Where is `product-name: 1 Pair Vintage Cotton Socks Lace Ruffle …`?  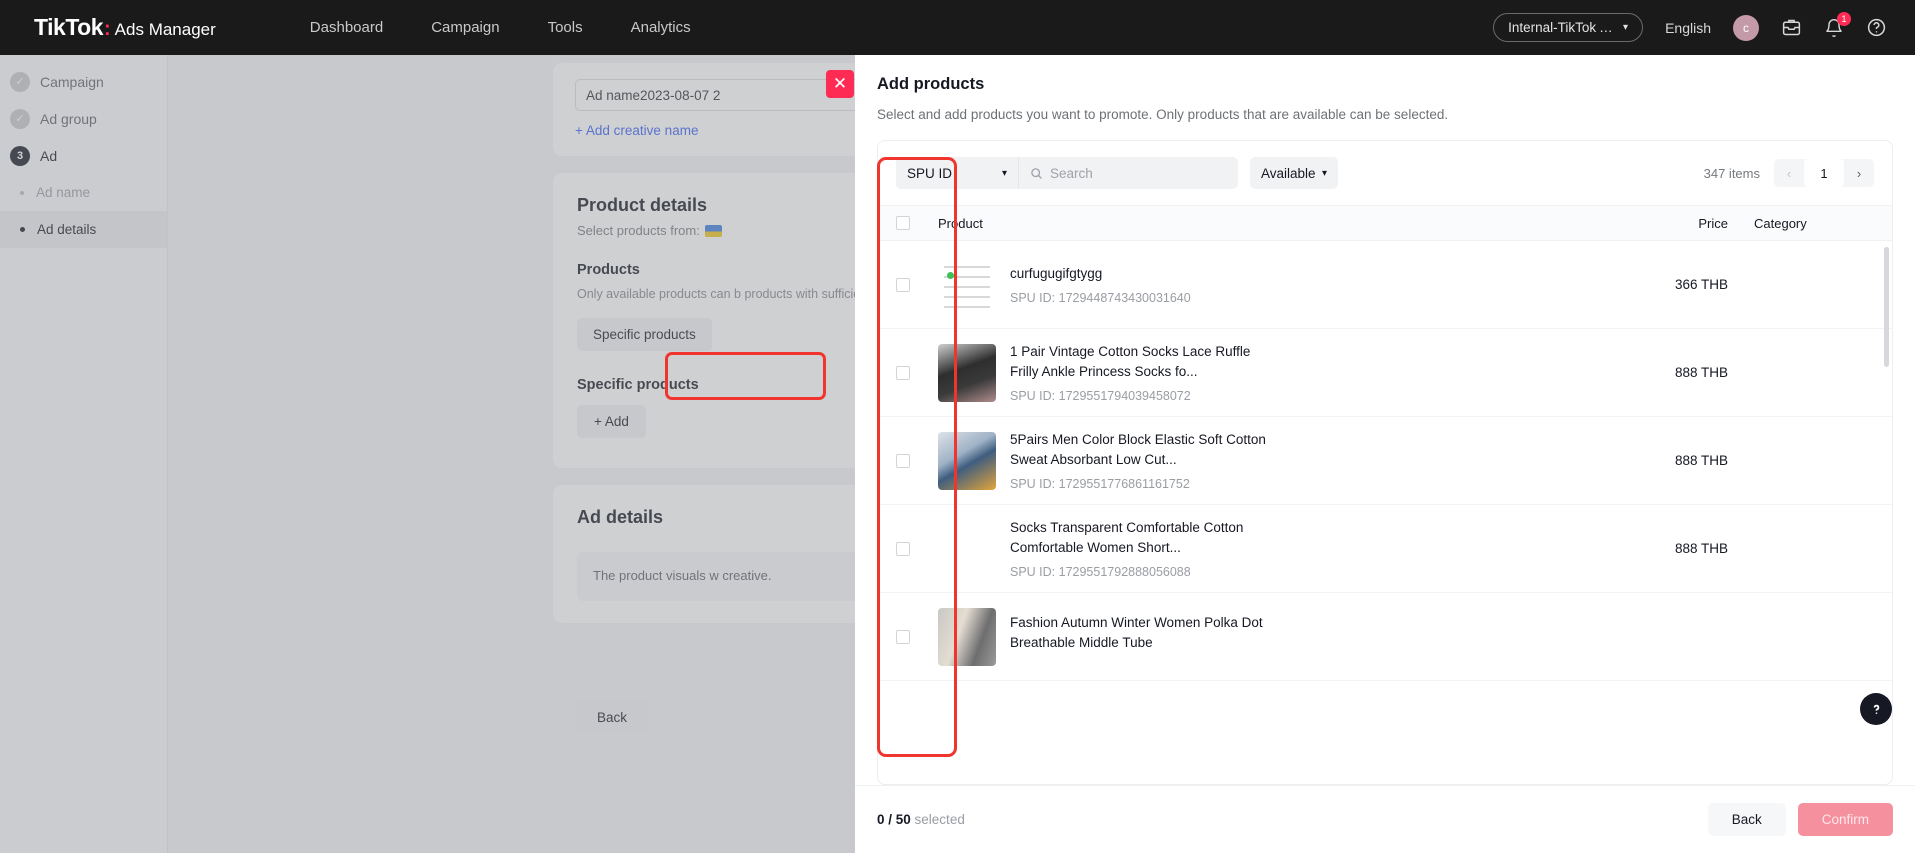
product-name: 1 Pair Vintage Cotton Socks Lace Ruffle … is located at coordinates (1130, 361).